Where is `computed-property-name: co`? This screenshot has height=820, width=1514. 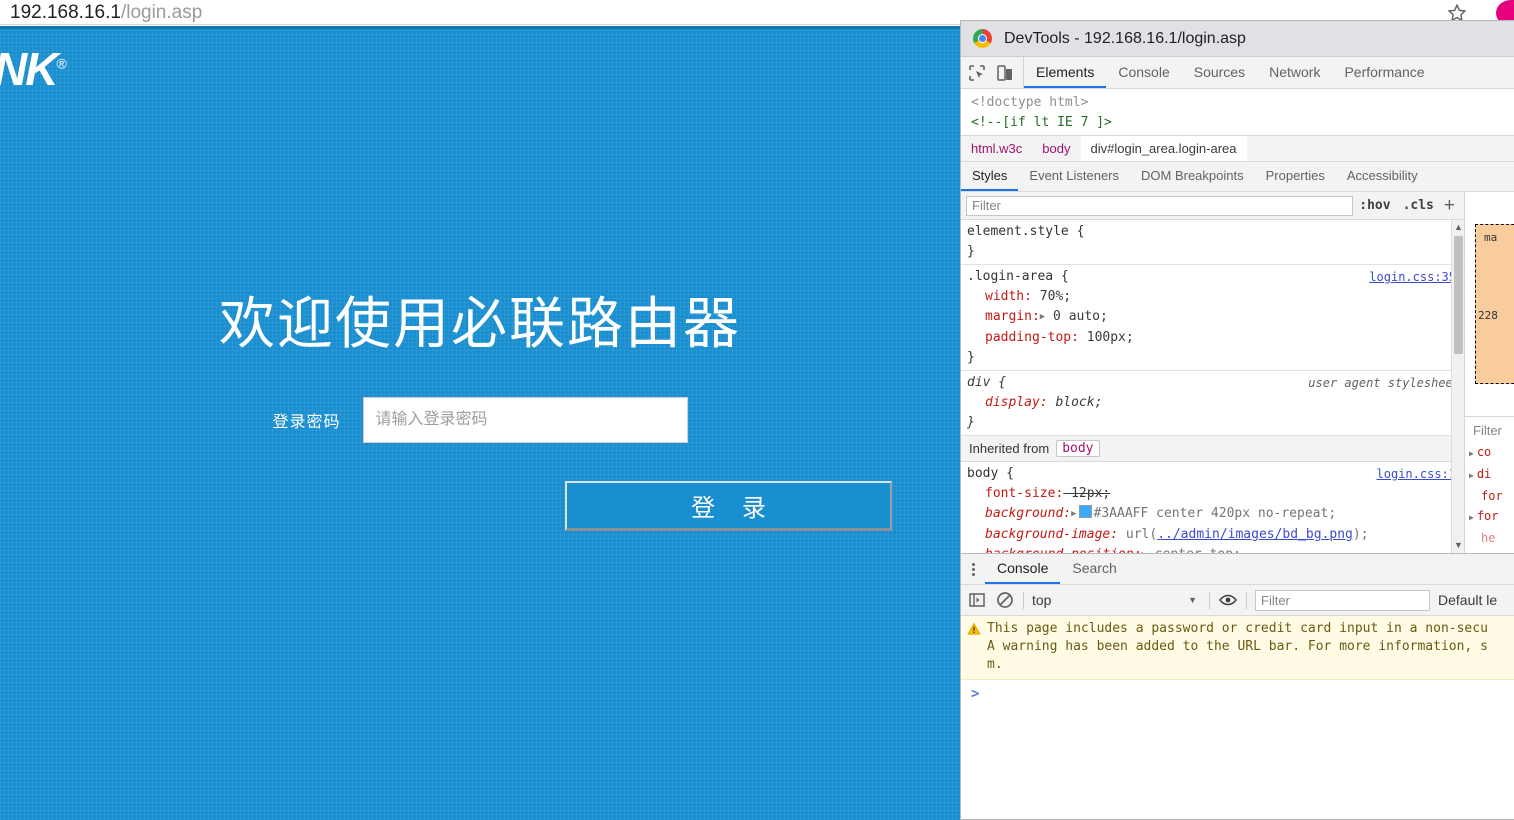 computed-property-name: co is located at coordinates (1484, 452).